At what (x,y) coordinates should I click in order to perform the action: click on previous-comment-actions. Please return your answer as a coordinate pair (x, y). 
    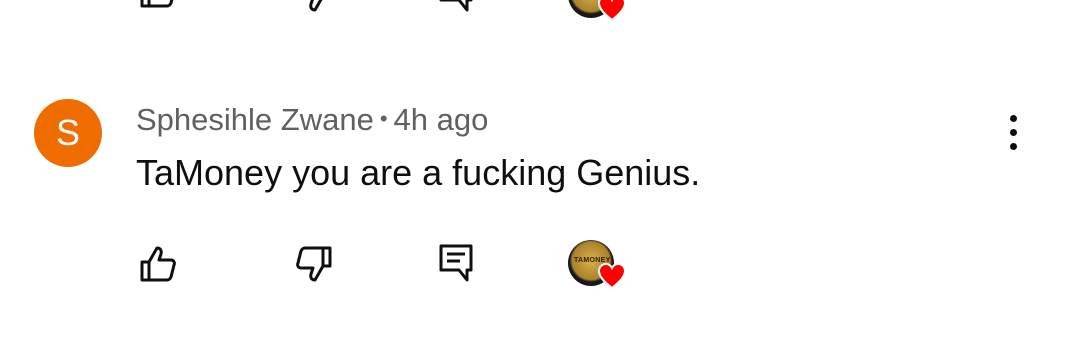
    Looking at the image, I should click on (540, 15).